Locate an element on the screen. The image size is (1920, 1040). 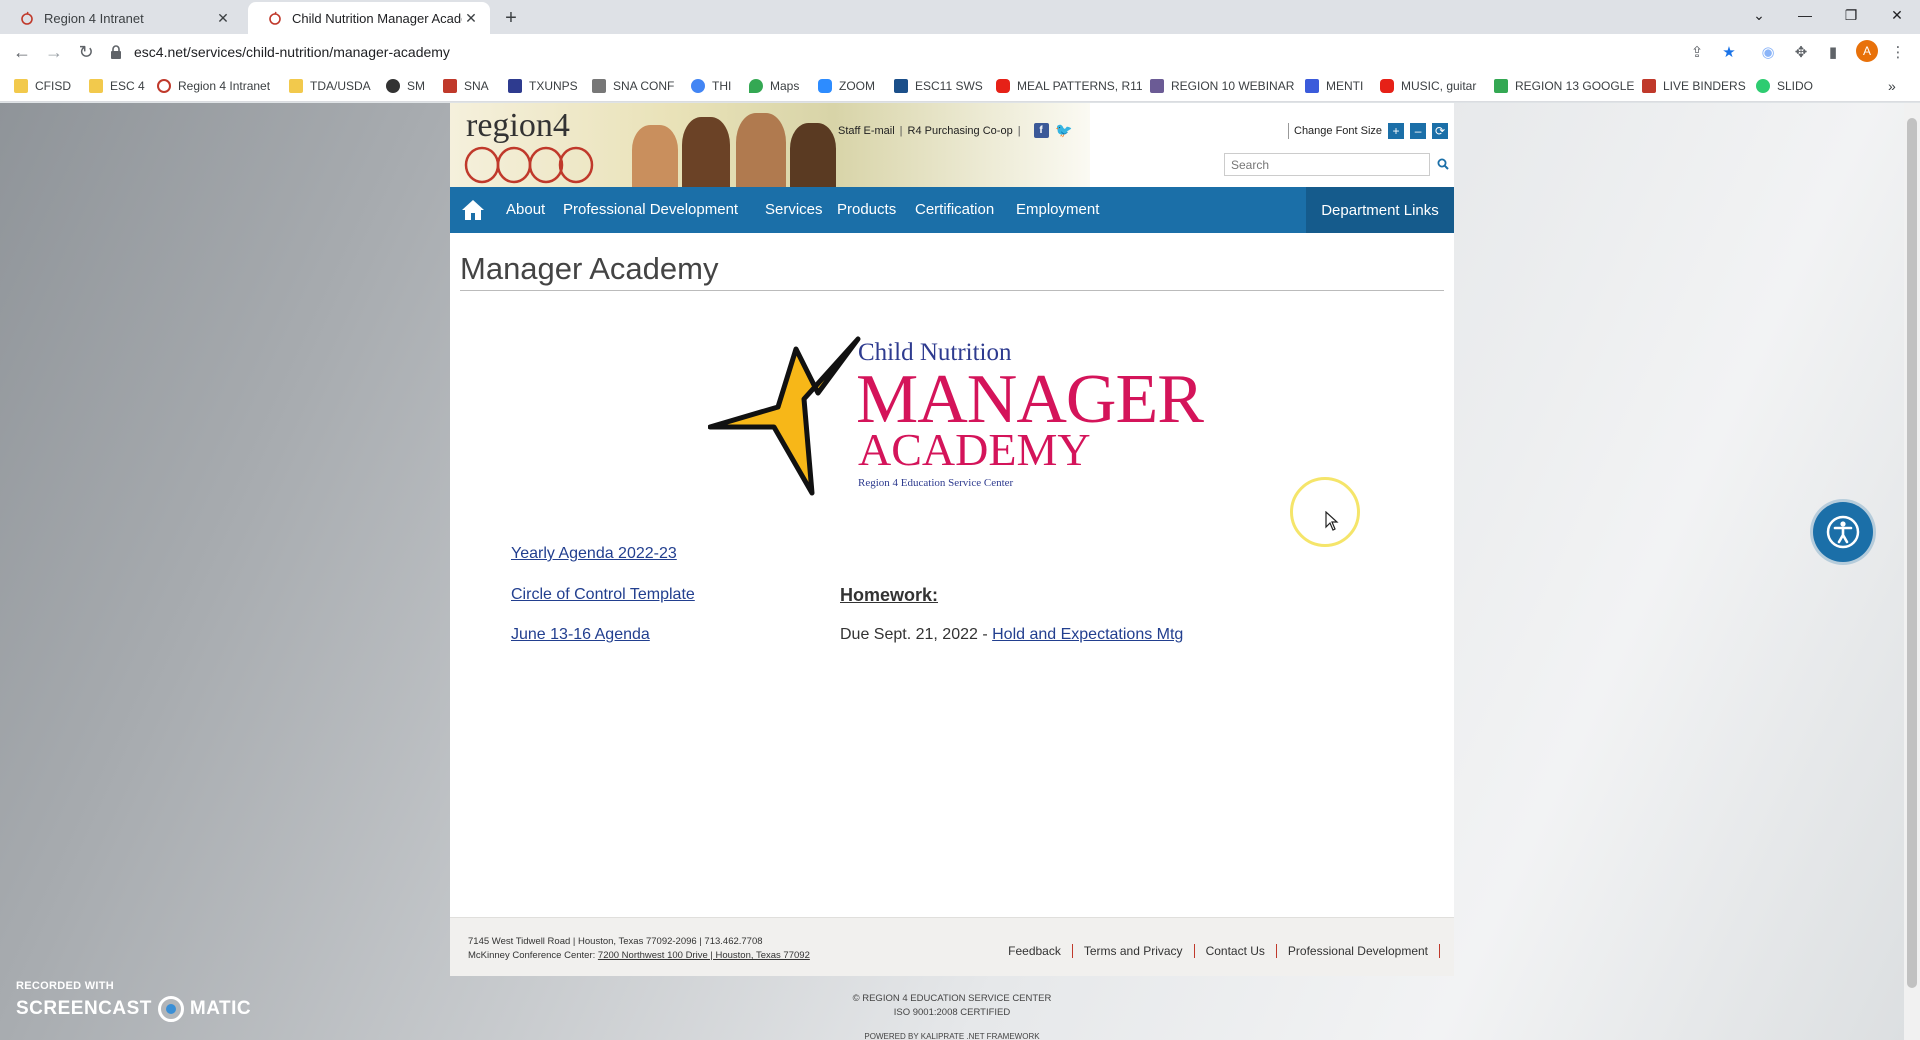
nav-employment: Employment is located at coordinates (1057, 209).